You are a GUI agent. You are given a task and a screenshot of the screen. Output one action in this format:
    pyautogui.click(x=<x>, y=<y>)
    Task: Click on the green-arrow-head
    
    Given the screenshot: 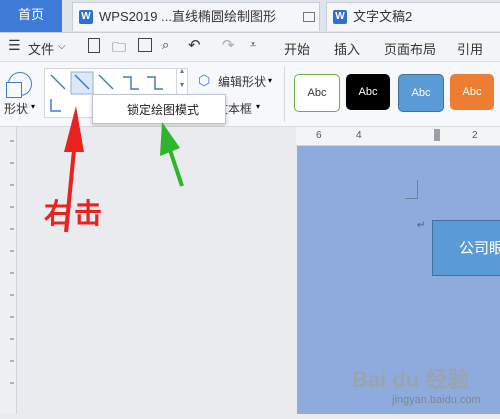 What is the action you would take?
    pyautogui.click(x=170, y=139)
    